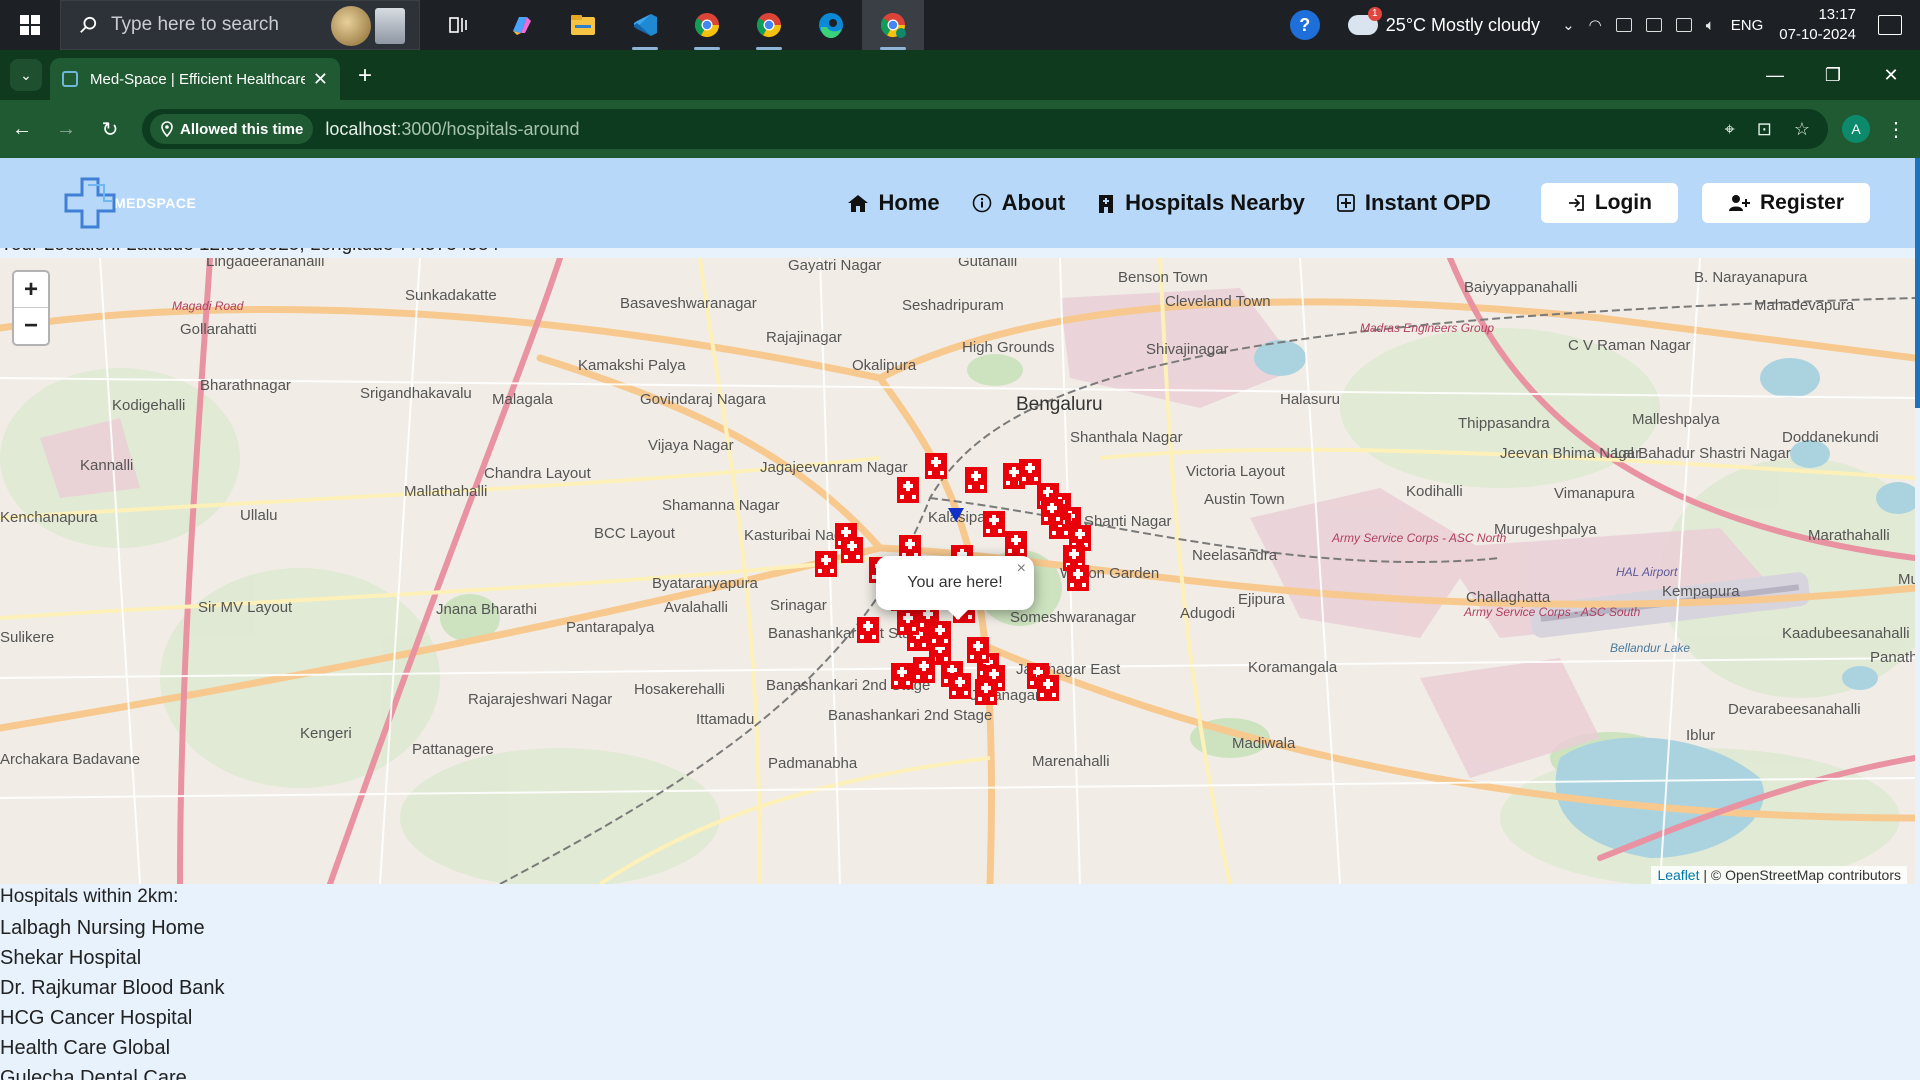 The width and height of the screenshot is (1920, 1080). Describe the element at coordinates (703, 399) in the screenshot. I see `map-label: Govindaraj Nagara` at that location.